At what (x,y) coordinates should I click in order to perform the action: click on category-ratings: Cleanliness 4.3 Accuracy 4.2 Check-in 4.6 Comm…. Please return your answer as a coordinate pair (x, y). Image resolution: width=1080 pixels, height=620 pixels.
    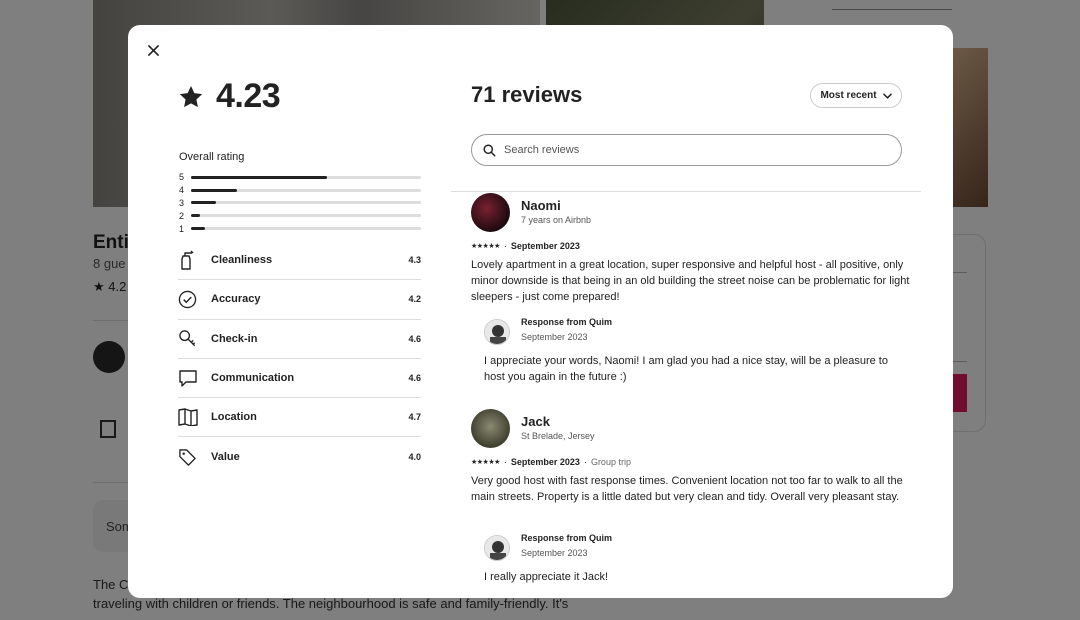
    Looking at the image, I should click on (299, 359).